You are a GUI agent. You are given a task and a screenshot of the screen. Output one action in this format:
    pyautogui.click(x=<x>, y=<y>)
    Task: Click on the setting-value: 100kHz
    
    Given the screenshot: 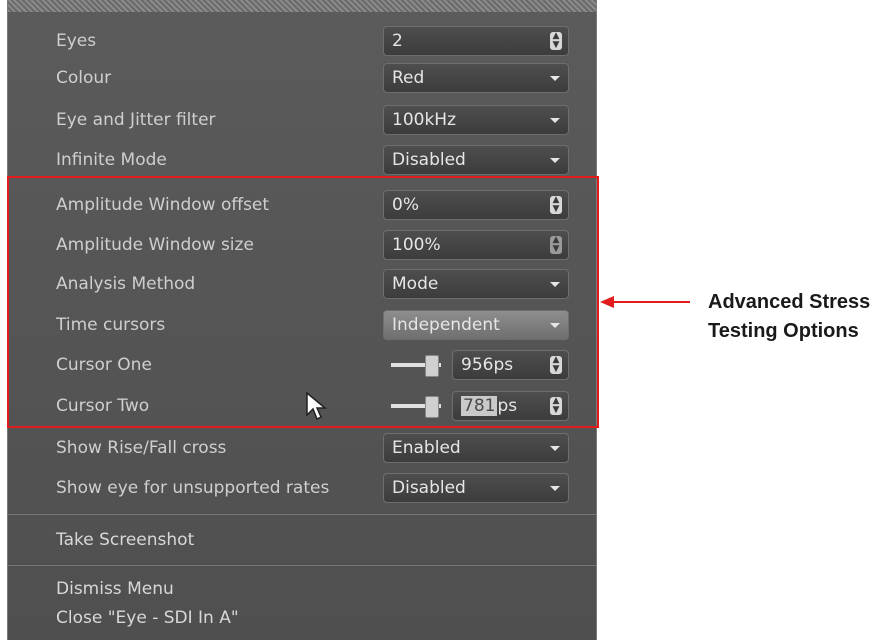 What is the action you would take?
    pyautogui.click(x=424, y=120)
    